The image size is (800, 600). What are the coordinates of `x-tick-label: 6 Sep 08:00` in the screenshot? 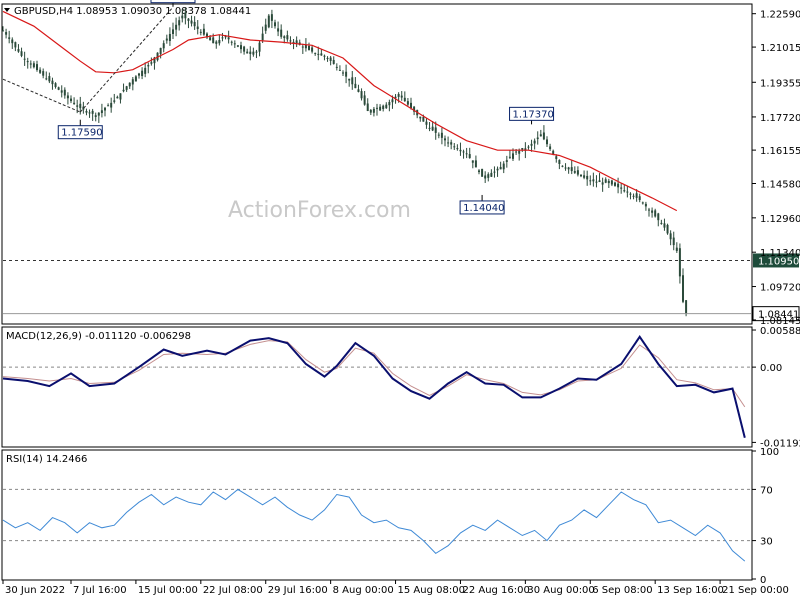 It's located at (622, 590).